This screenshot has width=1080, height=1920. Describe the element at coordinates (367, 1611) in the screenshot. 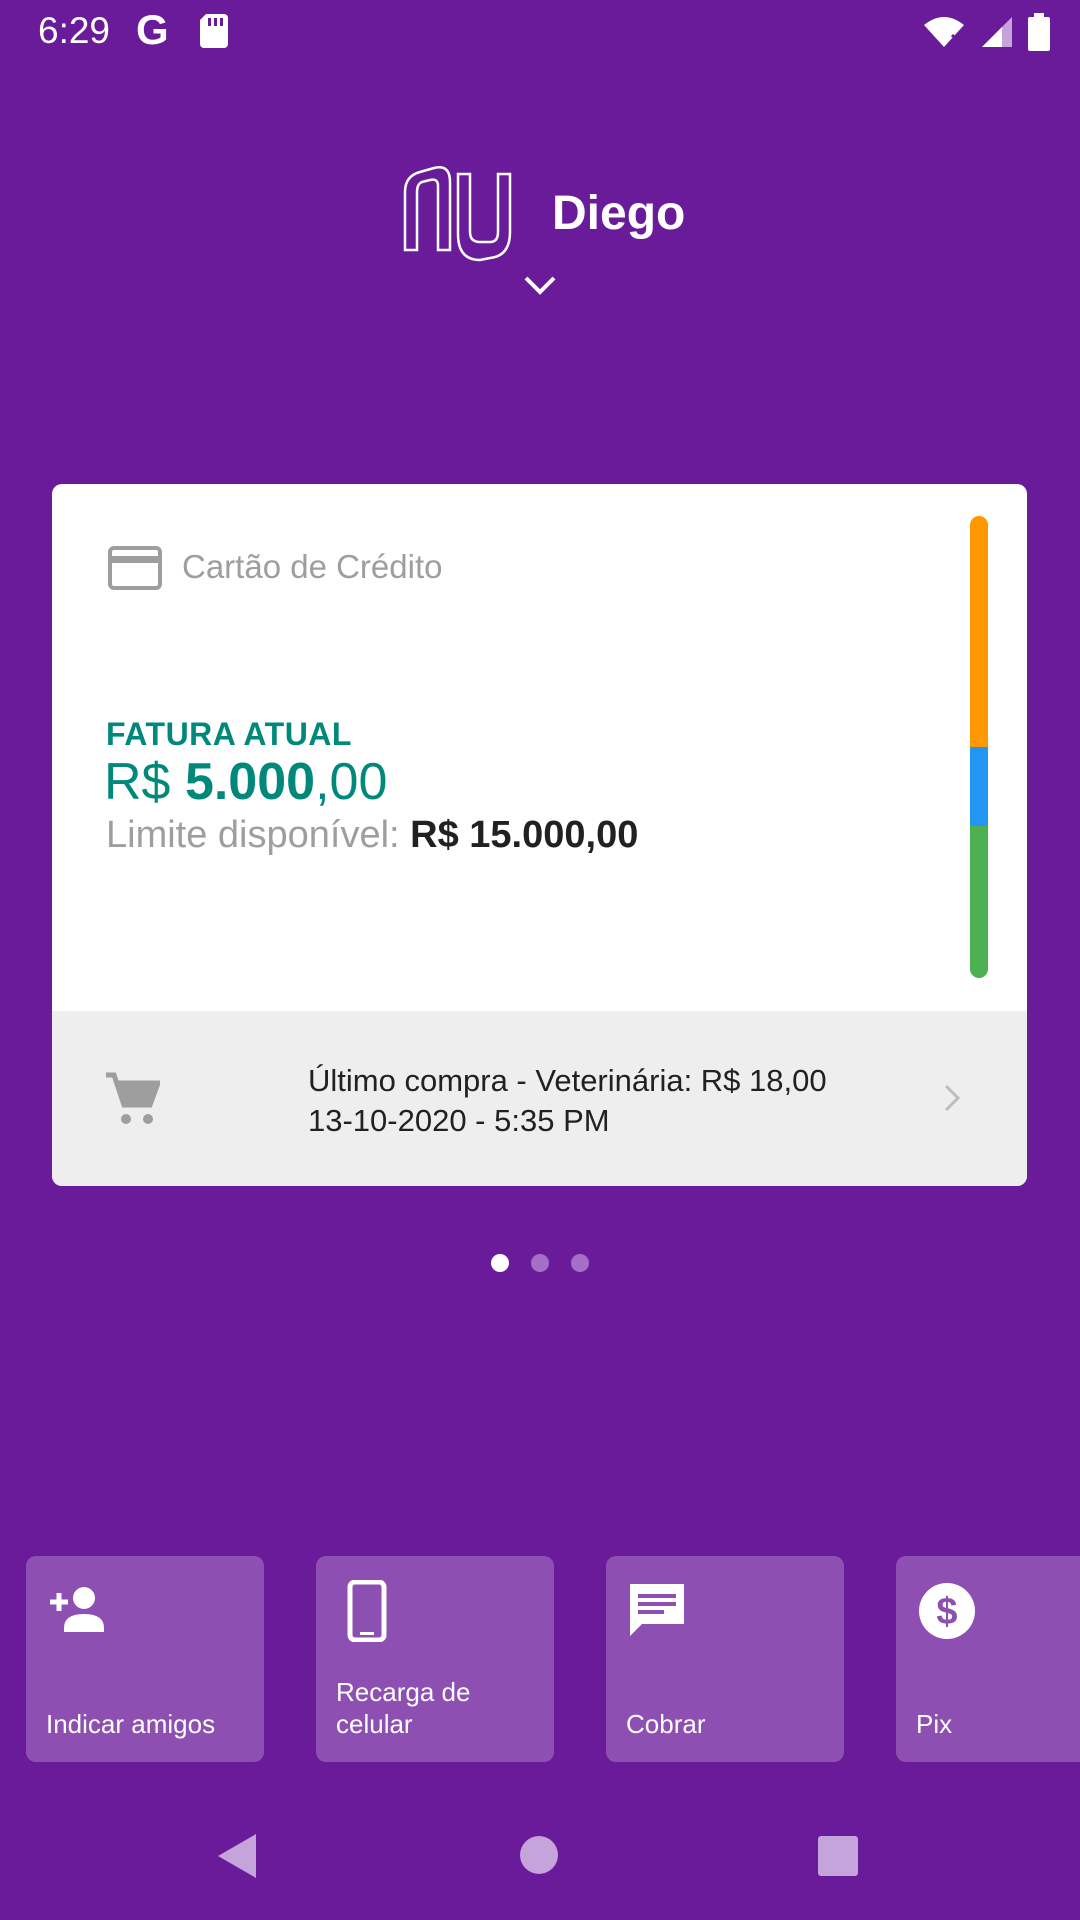

I see `smartphone-icon` at that location.